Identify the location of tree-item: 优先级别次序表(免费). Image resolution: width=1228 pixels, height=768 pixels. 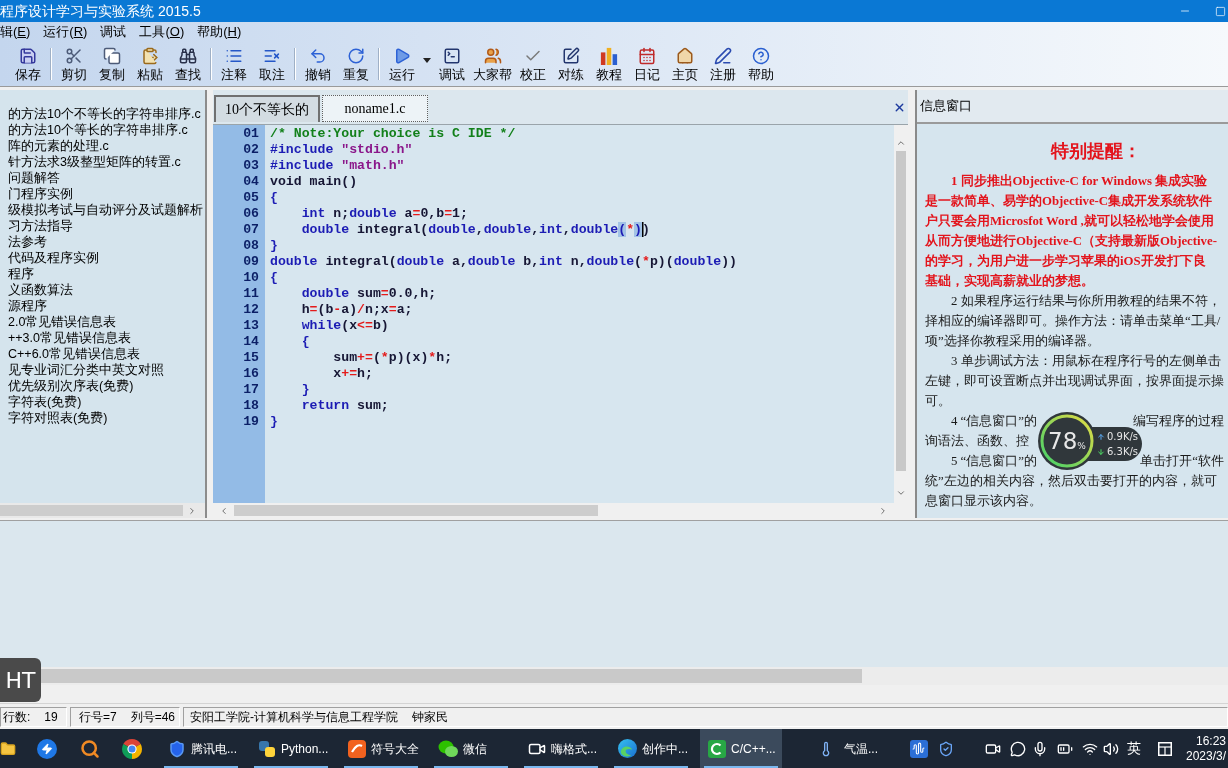
(71, 386).